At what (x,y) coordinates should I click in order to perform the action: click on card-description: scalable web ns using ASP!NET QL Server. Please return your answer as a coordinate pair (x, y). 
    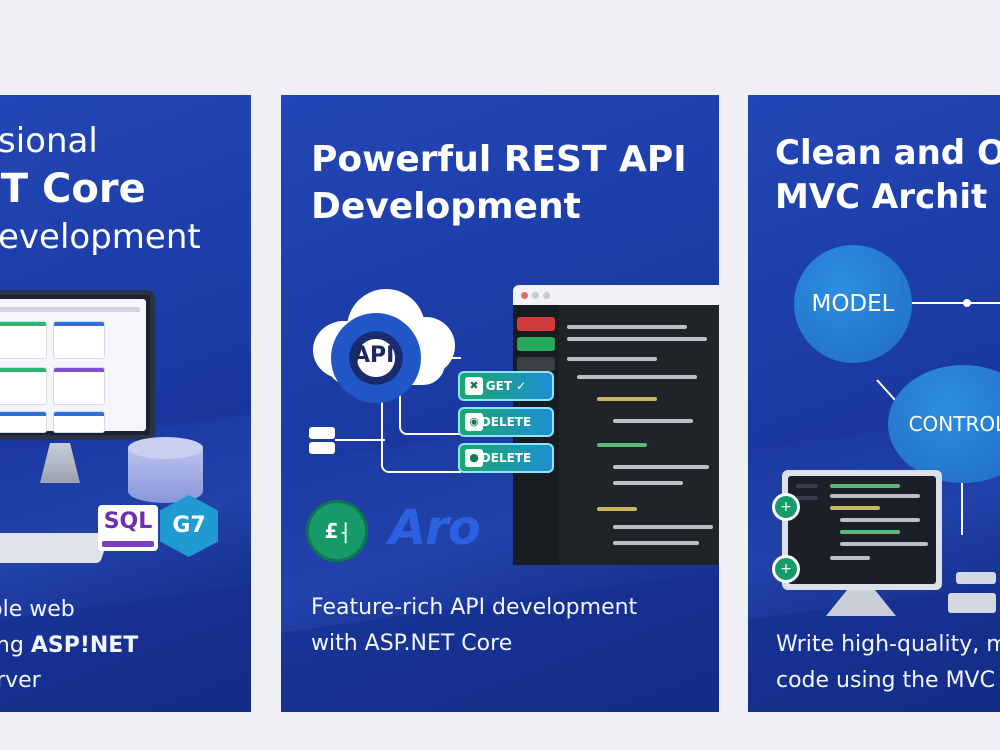
    Looking at the image, I should click on (69, 645).